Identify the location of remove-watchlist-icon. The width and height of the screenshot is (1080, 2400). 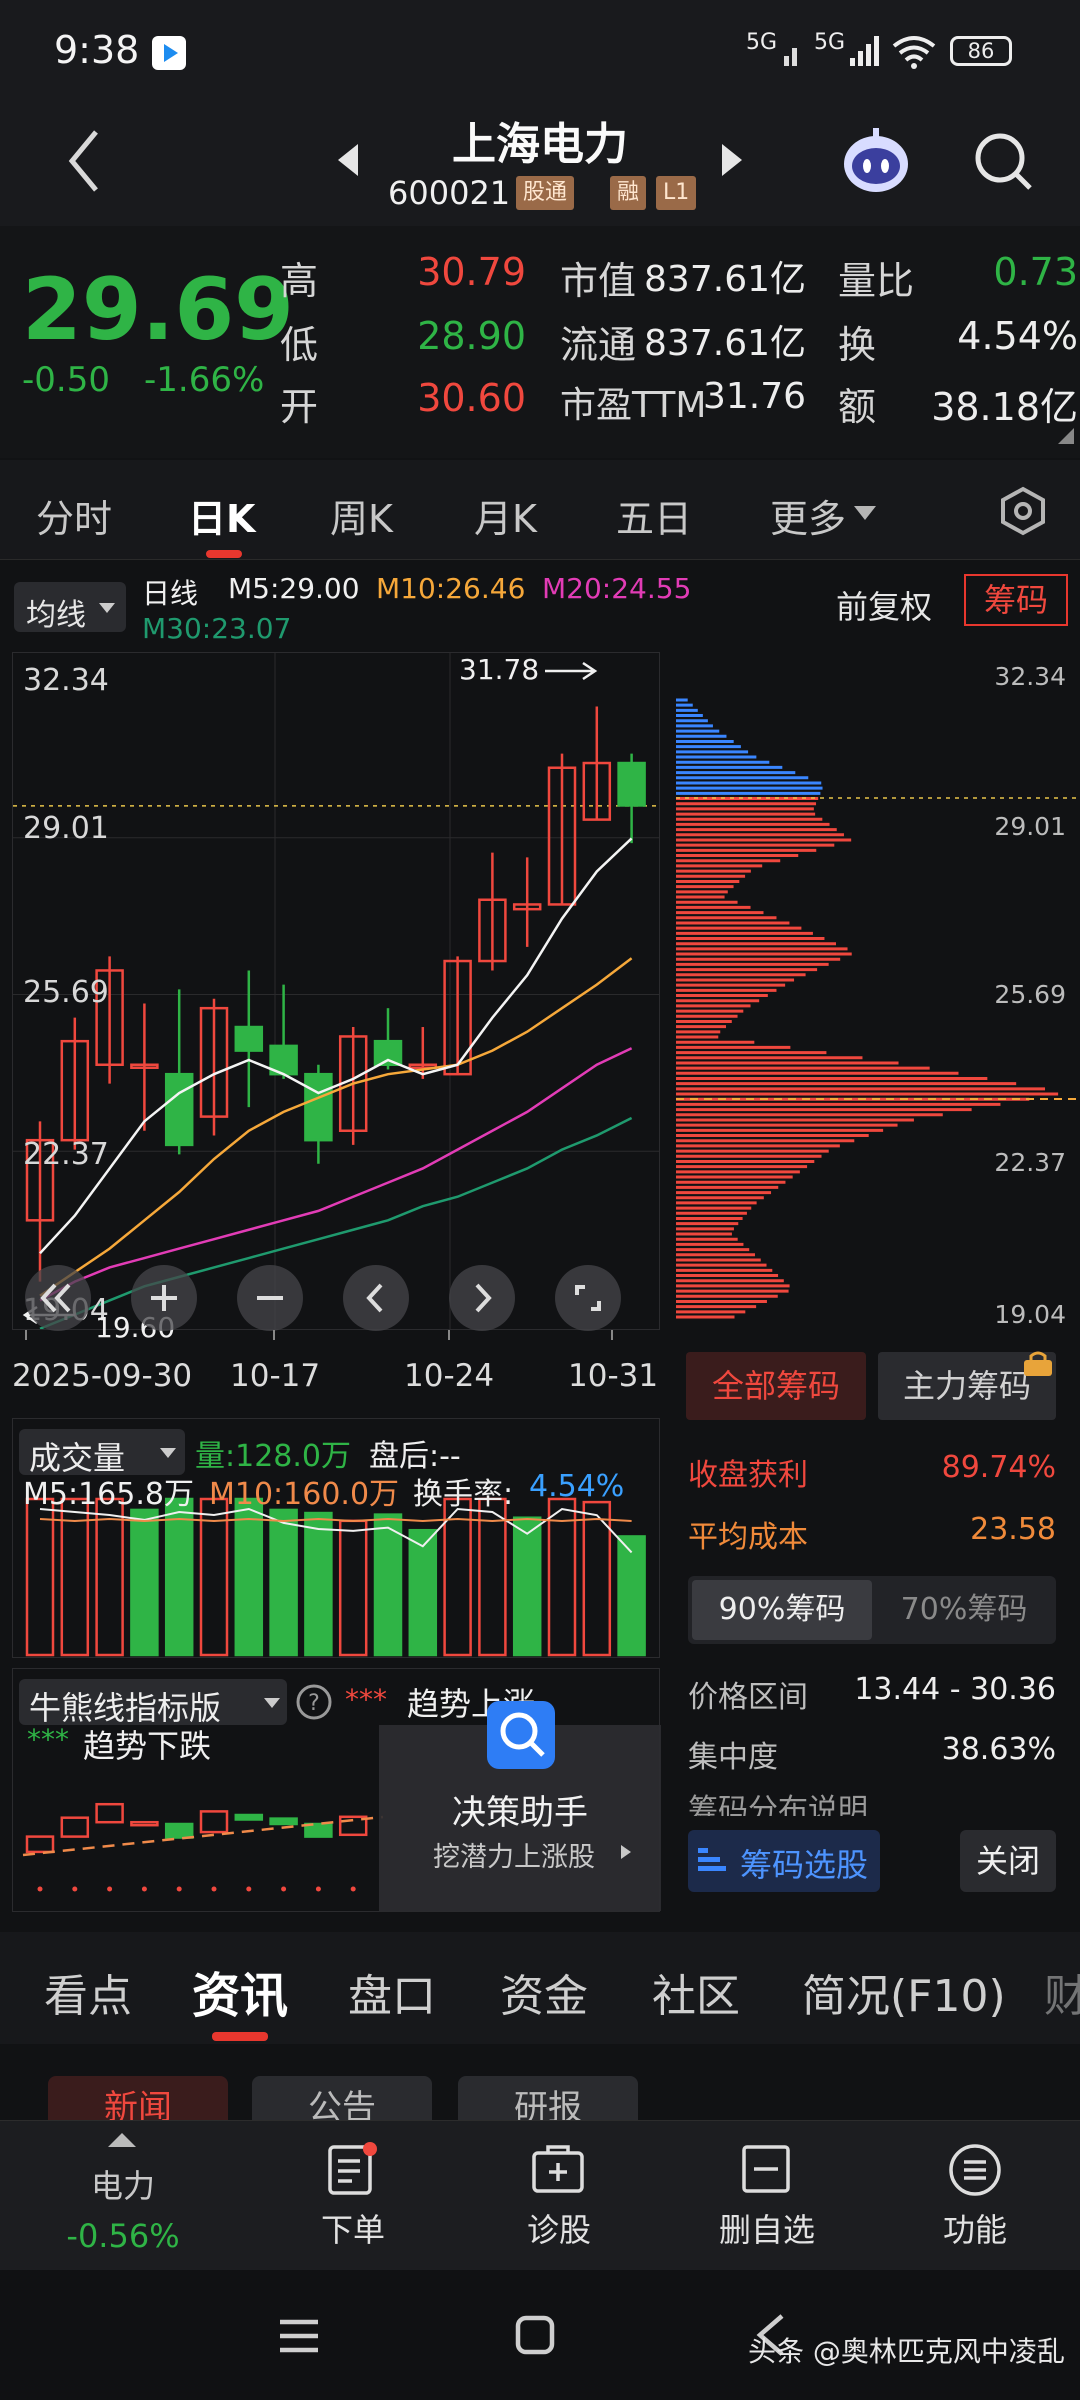
(766, 2169).